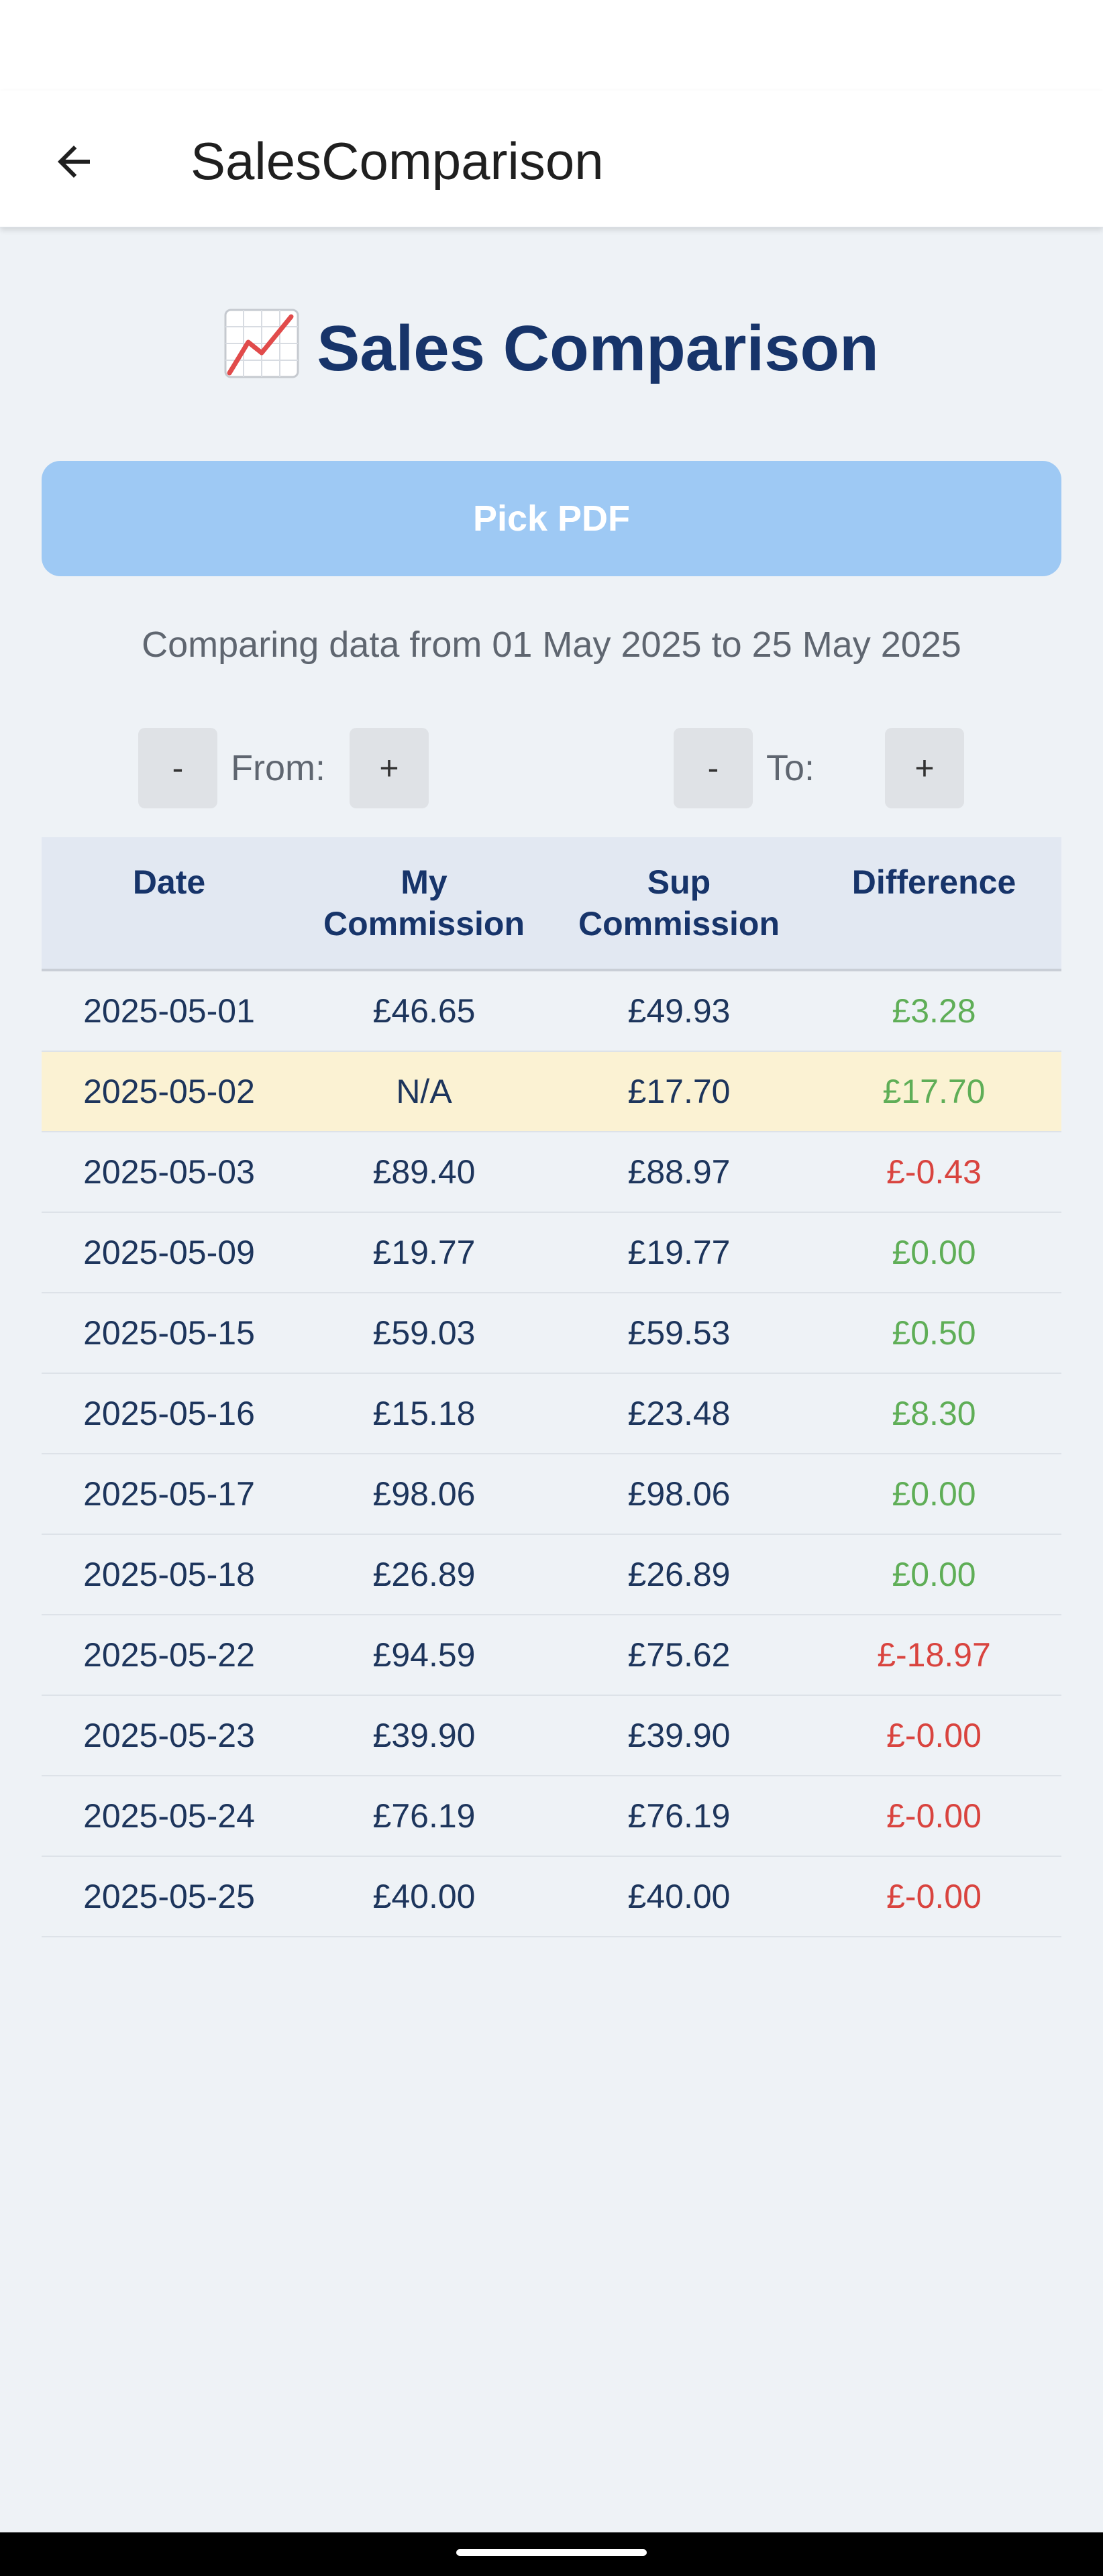  I want to click on cell-sup-commission: £26.89, so click(679, 1574).